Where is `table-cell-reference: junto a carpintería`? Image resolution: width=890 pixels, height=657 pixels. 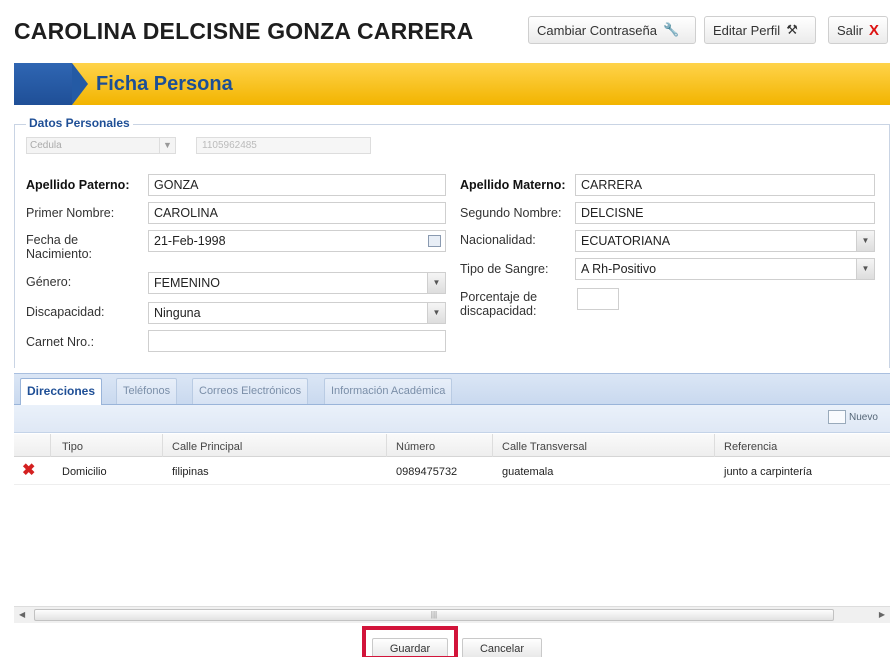 table-cell-reference: junto a carpintería is located at coordinates (768, 472).